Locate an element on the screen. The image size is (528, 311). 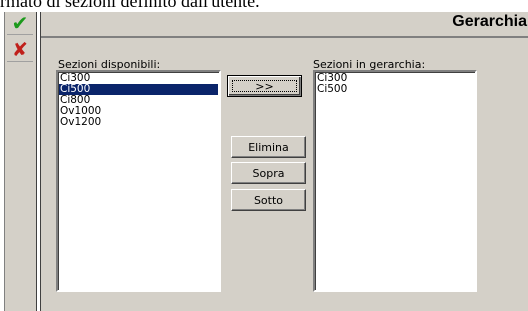
available-list-item: Ov1200 is located at coordinates (138, 122).